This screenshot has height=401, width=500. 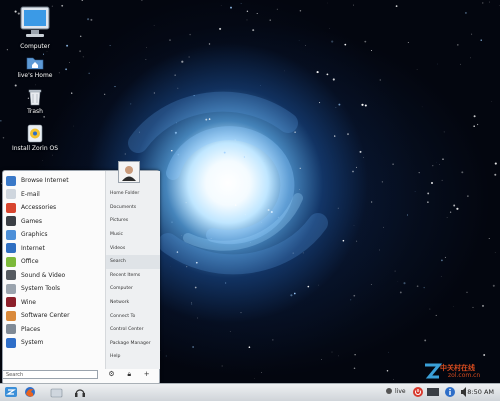 What do you see at coordinates (28, 302) in the screenshot?
I see `menu-item-label: Wine` at bounding box center [28, 302].